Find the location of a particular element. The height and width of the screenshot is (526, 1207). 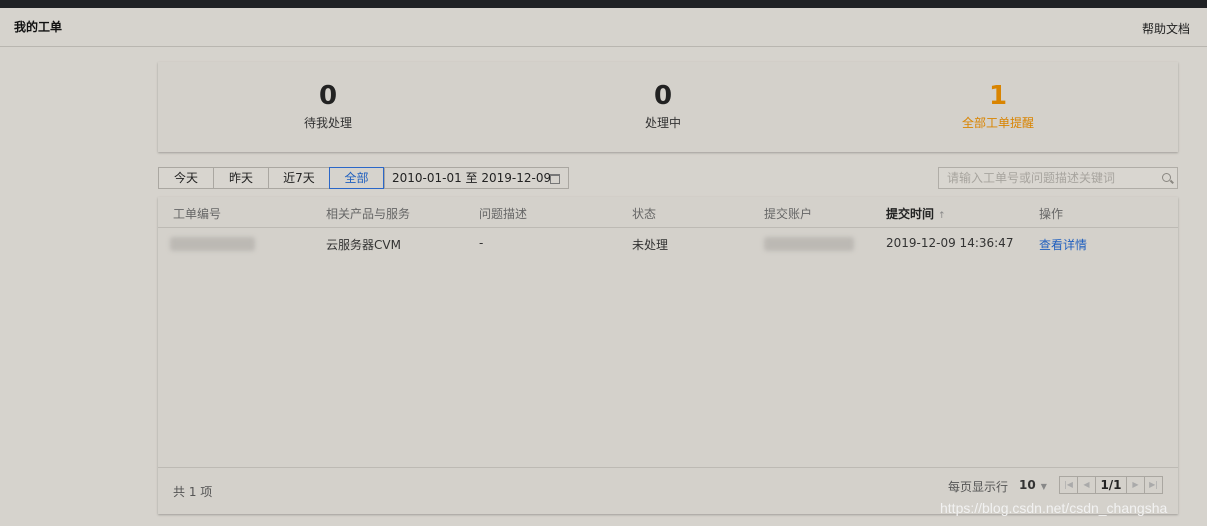

prev-page-icon: ◀ is located at coordinates (1087, 485).